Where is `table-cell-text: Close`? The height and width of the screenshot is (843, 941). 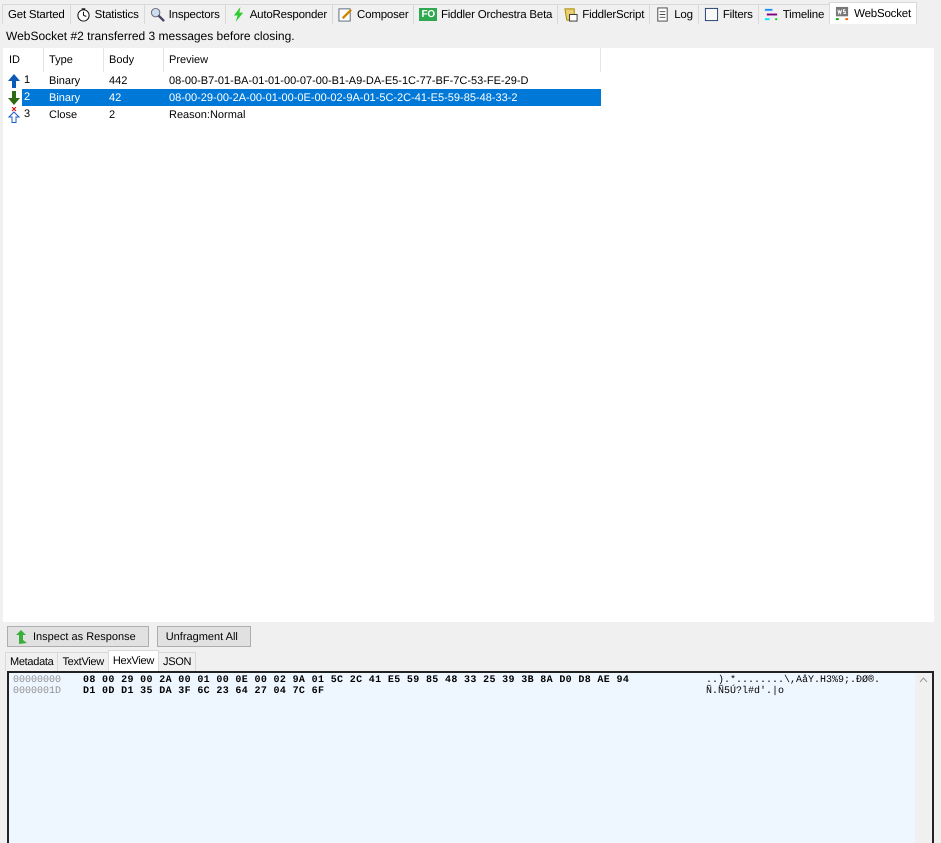
table-cell-text: Close is located at coordinates (63, 115).